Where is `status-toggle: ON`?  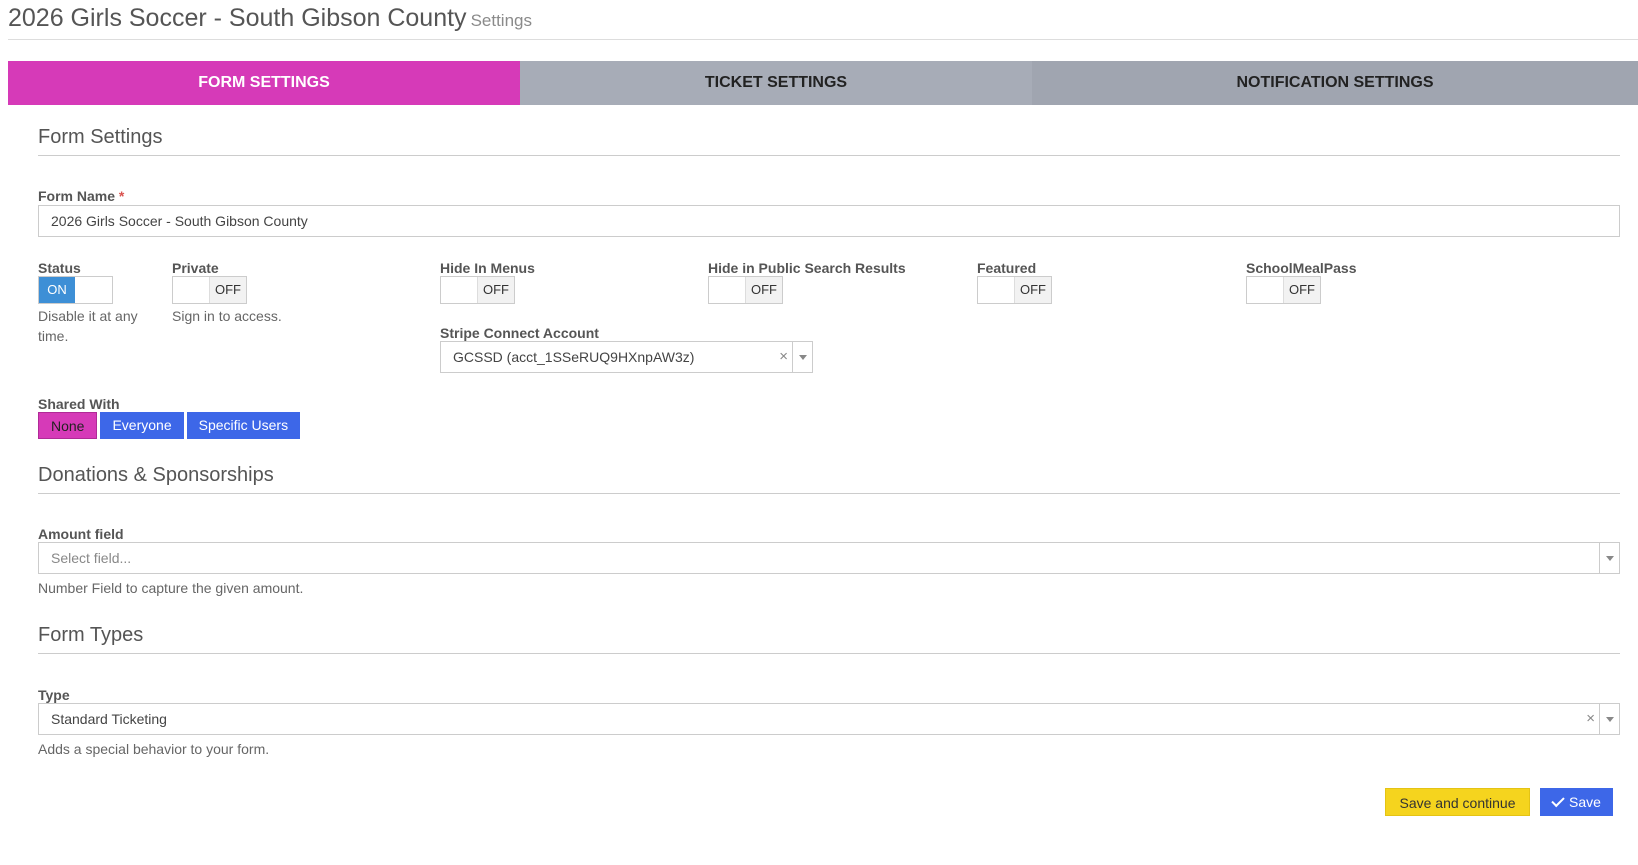
status-toggle: ON is located at coordinates (75, 290).